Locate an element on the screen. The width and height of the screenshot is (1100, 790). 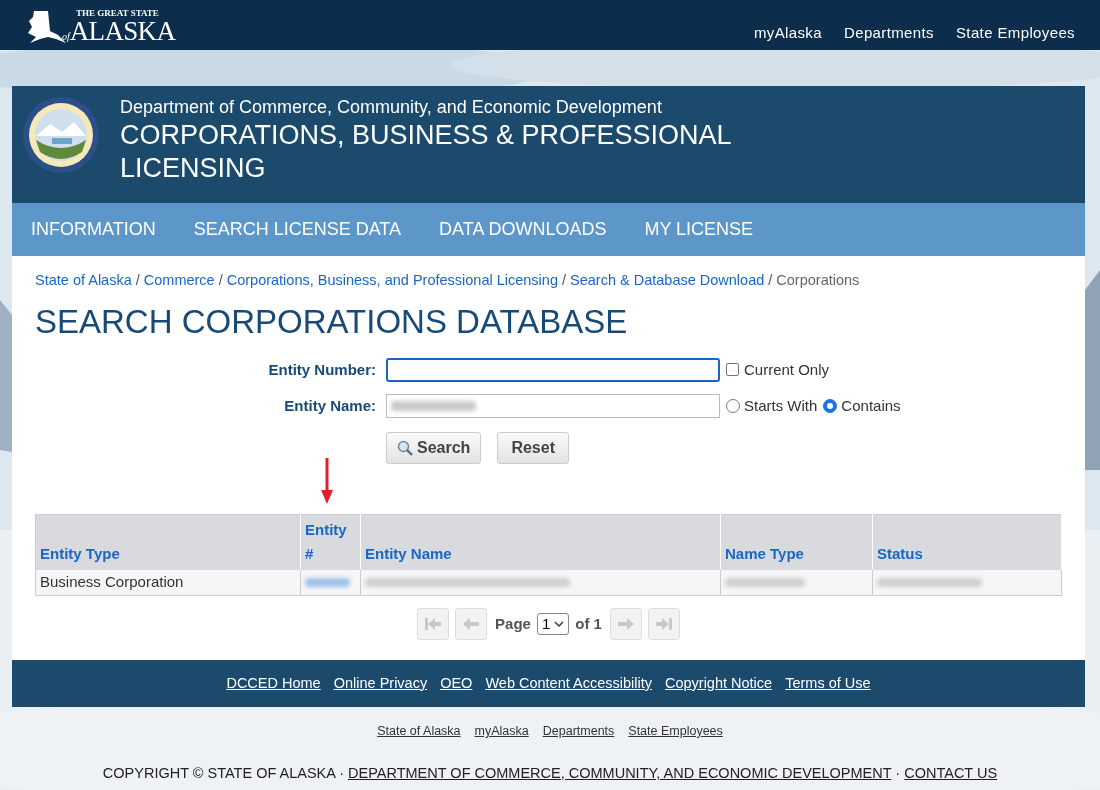
agency-title: CORPORATIONS, BUSINESS & PROFESSIONAL LICENSING is located at coordinates (426, 152).